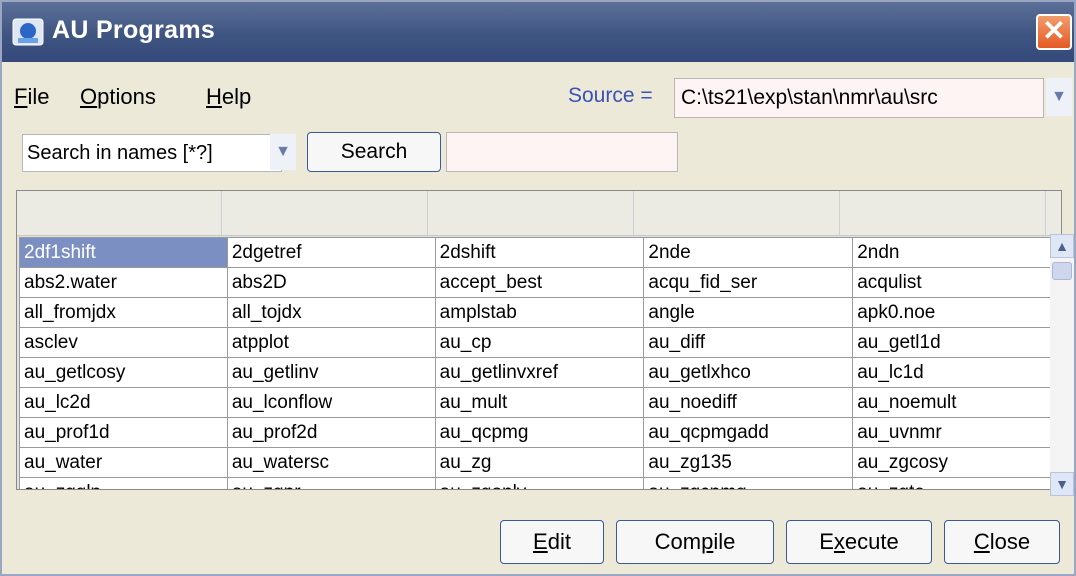 Image resolution: width=1076 pixels, height=576 pixels. Describe the element at coordinates (748, 372) in the screenshot. I see `program-cell: au_getlxhco` at that location.